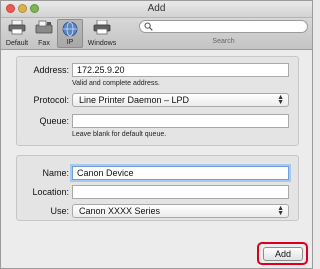  Describe the element at coordinates (119, 134) in the screenshot. I see `queue-hint: Leave blank for default queue.` at that location.